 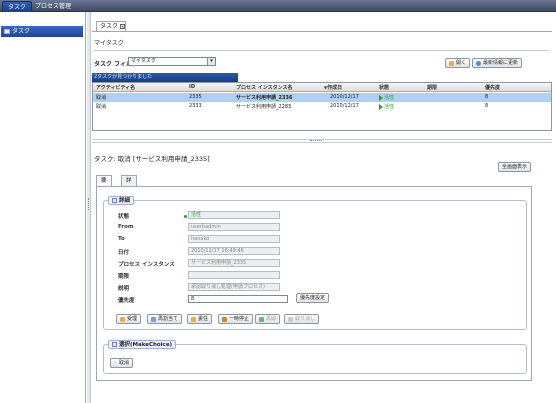 What do you see at coordinates (126, 227) in the screenshot?
I see `from-label: From` at bounding box center [126, 227].